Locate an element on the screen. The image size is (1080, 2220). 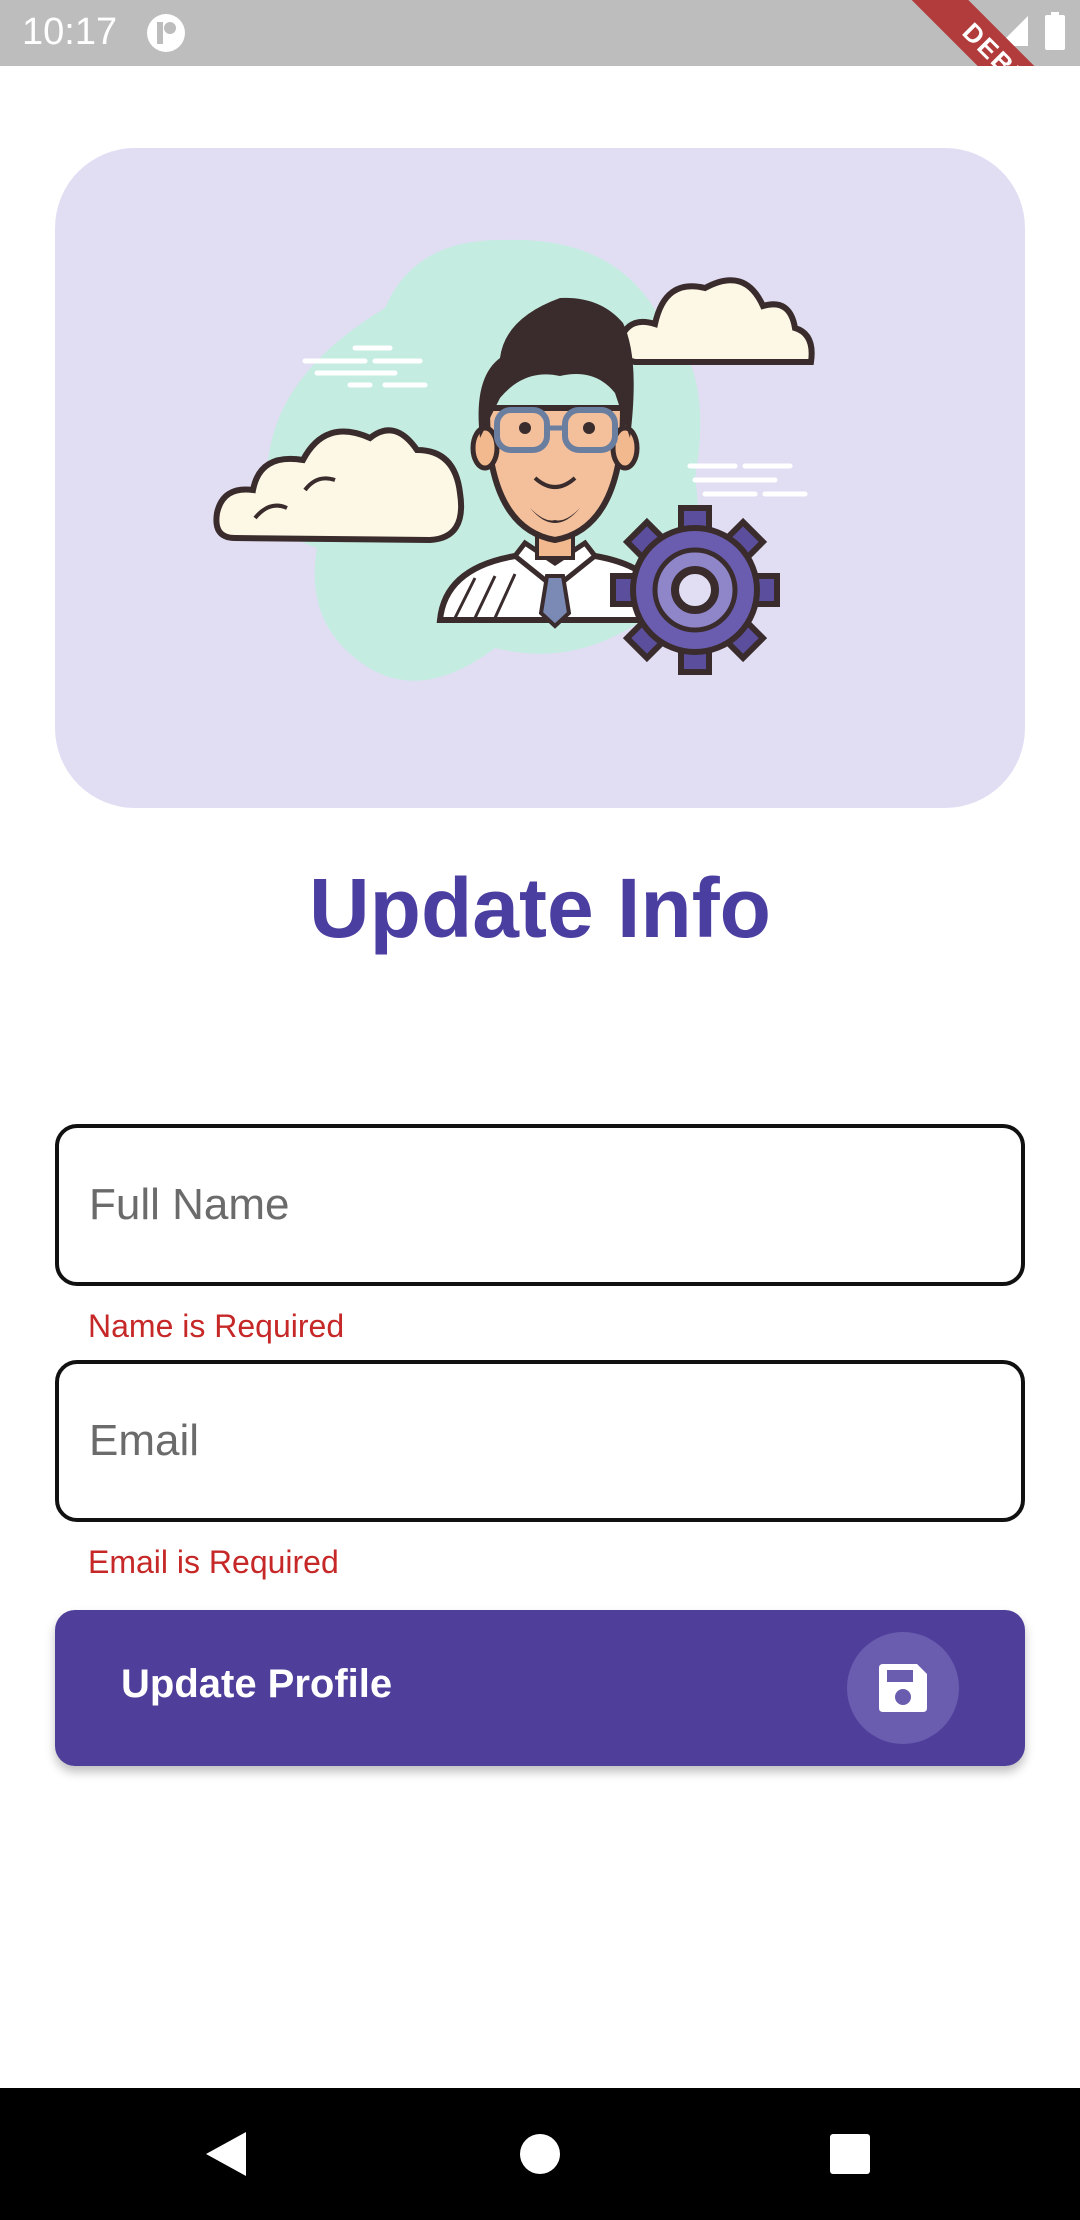
page-title: Update Info is located at coordinates (540, 908).